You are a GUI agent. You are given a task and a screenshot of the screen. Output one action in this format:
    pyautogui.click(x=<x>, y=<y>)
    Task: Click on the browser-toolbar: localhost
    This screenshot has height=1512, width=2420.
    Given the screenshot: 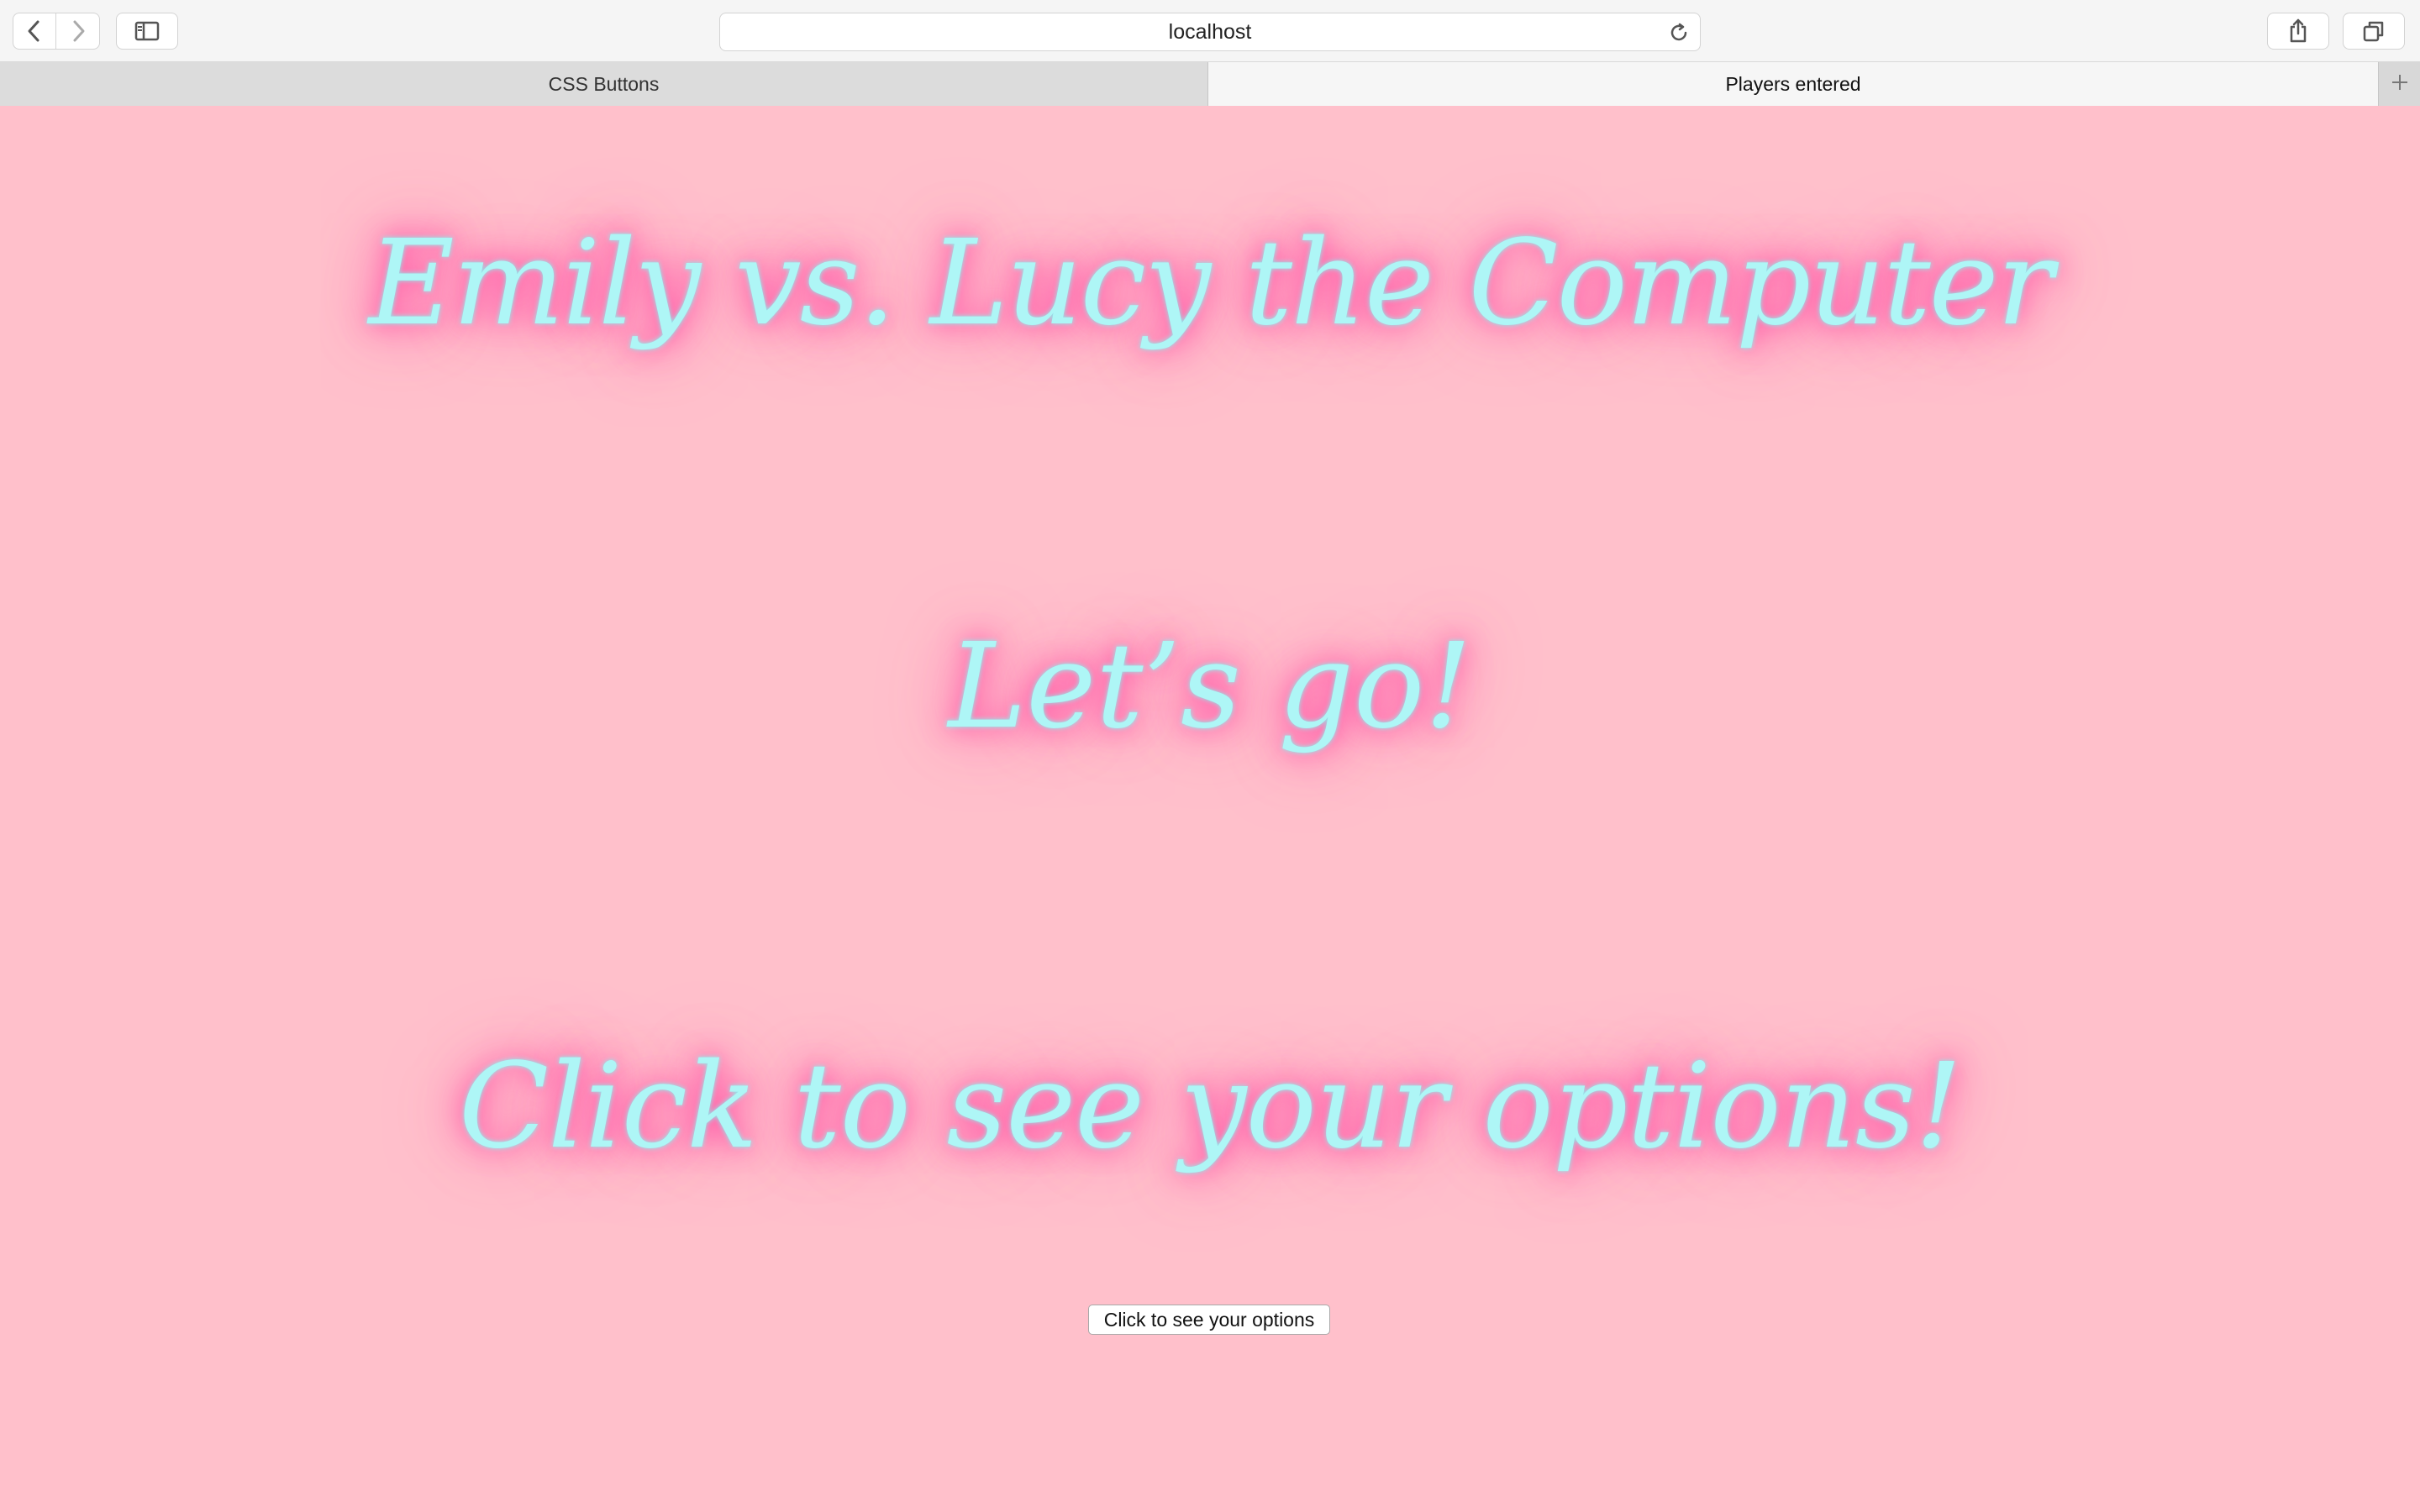 What is the action you would take?
    pyautogui.click(x=1210, y=31)
    